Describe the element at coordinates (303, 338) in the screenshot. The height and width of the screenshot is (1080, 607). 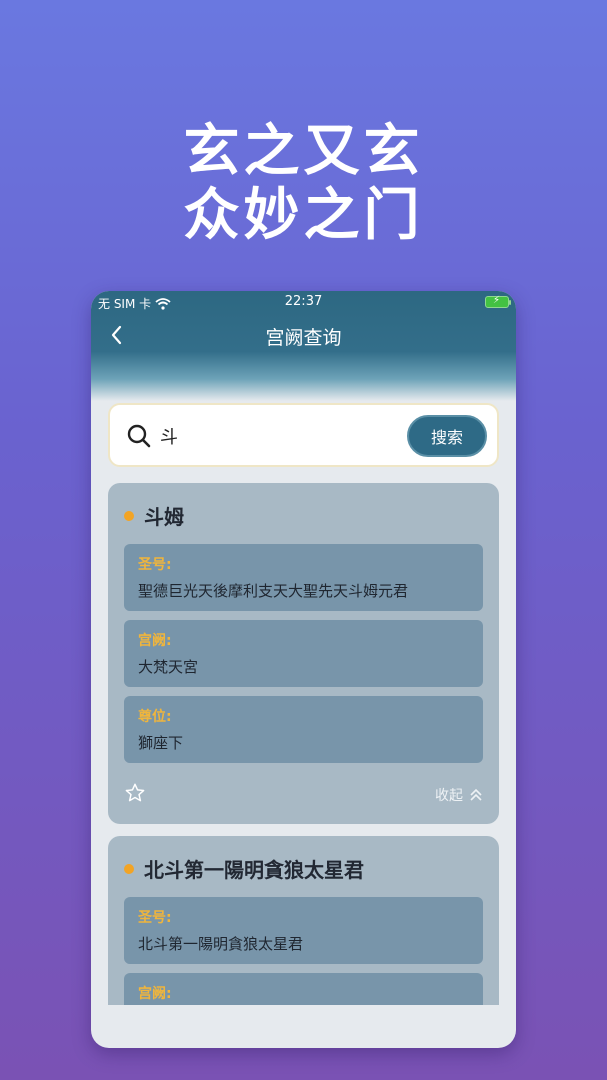
I see `page-title: 宫阙查询` at that location.